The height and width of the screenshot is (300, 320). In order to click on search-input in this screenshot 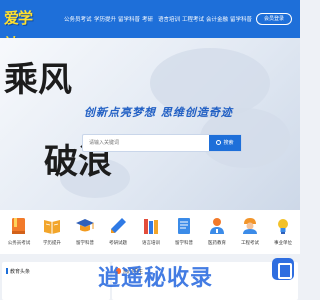, I will do `click(146, 143)`.